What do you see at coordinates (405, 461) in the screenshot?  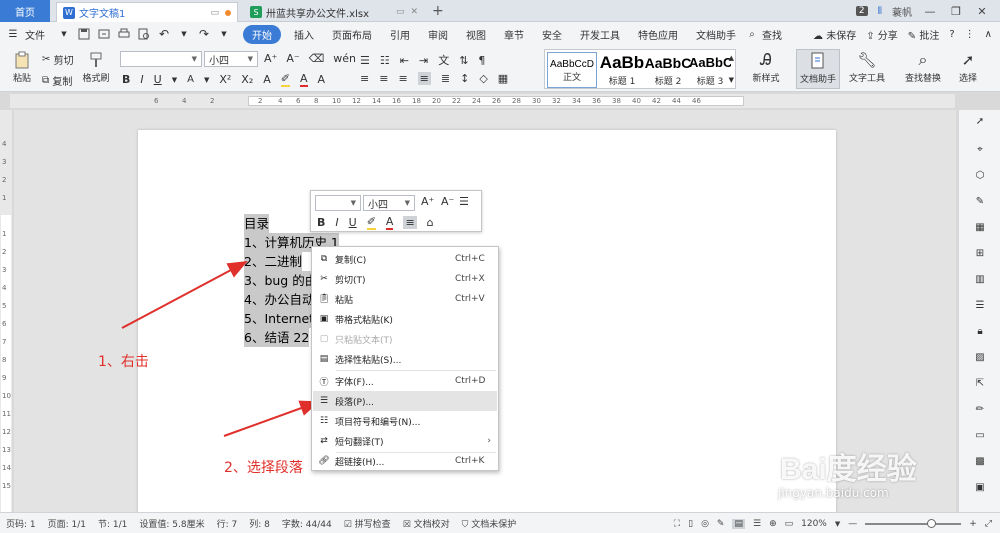 I see `menu-item-hyperlink: 🔗︎ 超链接(H)... Ctrl+K` at bounding box center [405, 461].